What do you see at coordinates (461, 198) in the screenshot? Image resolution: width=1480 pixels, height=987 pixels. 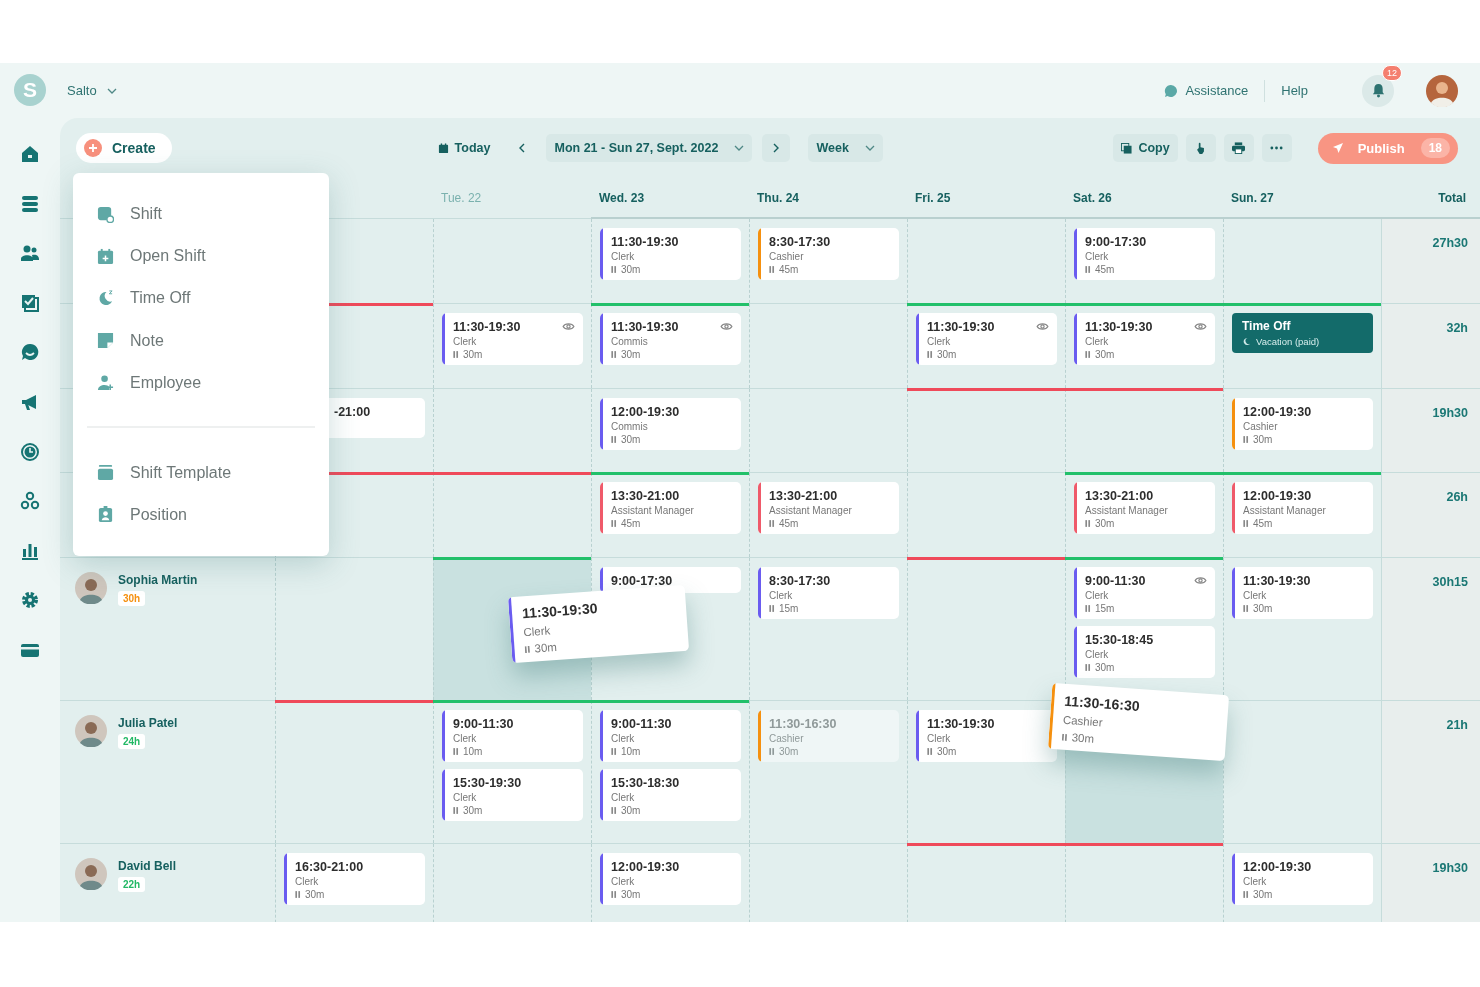 I see `day-header: Tue. 22` at bounding box center [461, 198].